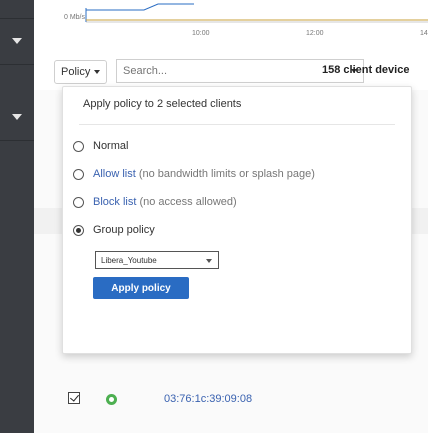 Image resolution: width=428 pixels, height=433 pixels. Describe the element at coordinates (237, 124) in the screenshot. I see `panel-divider` at that location.